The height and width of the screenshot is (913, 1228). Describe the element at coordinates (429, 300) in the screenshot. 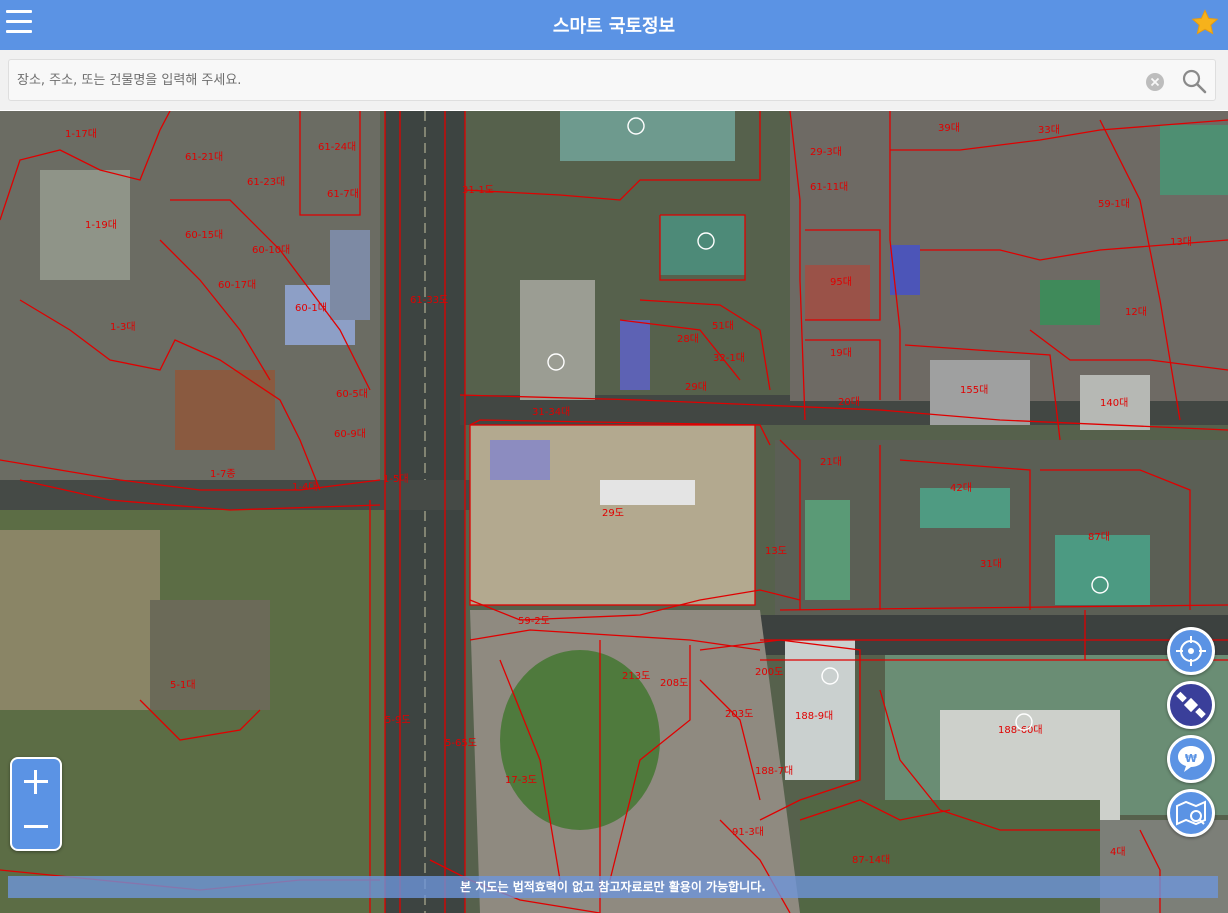

I see `parcel-label: 61-33도` at that location.